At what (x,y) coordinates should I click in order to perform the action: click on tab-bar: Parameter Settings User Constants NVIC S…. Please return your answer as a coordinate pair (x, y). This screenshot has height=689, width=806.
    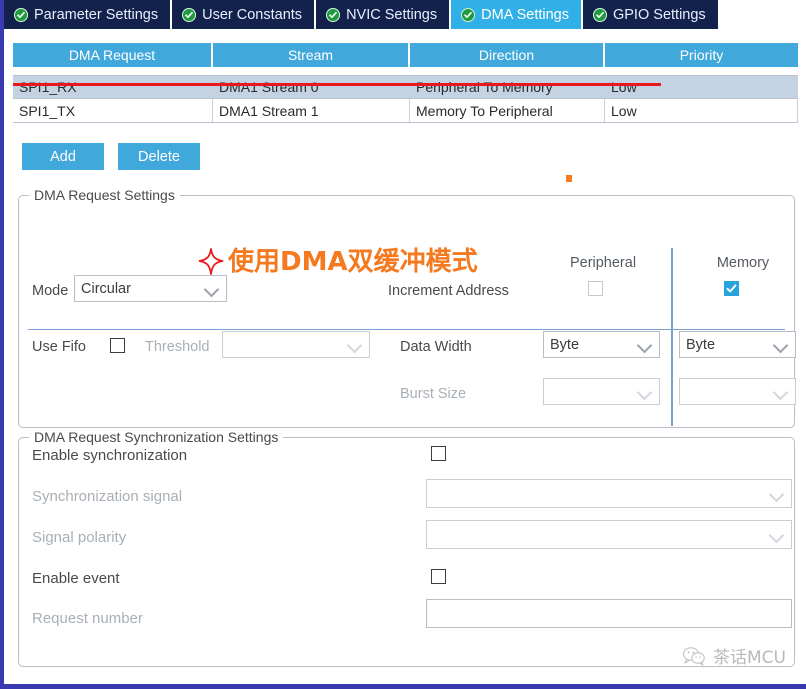
    Looking at the image, I should click on (405, 14).